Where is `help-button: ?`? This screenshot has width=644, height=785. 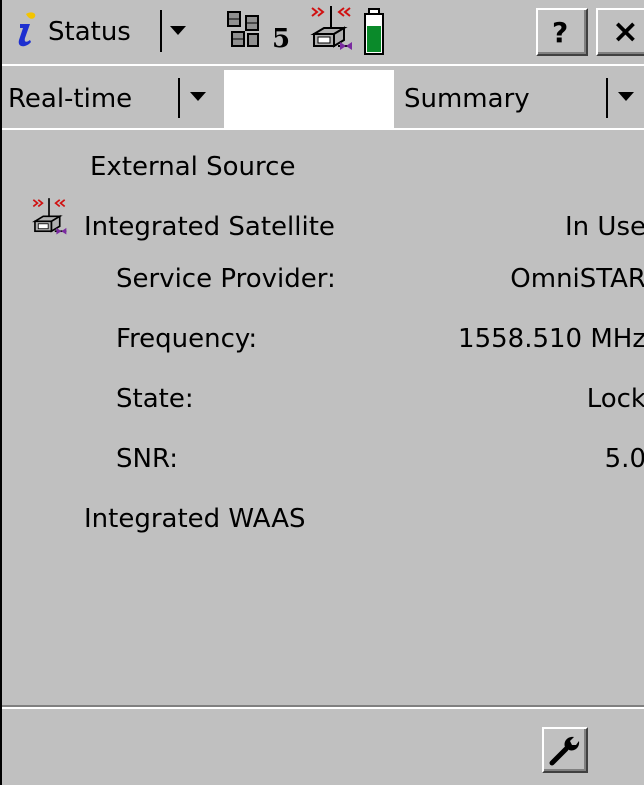
help-button: ? is located at coordinates (562, 32).